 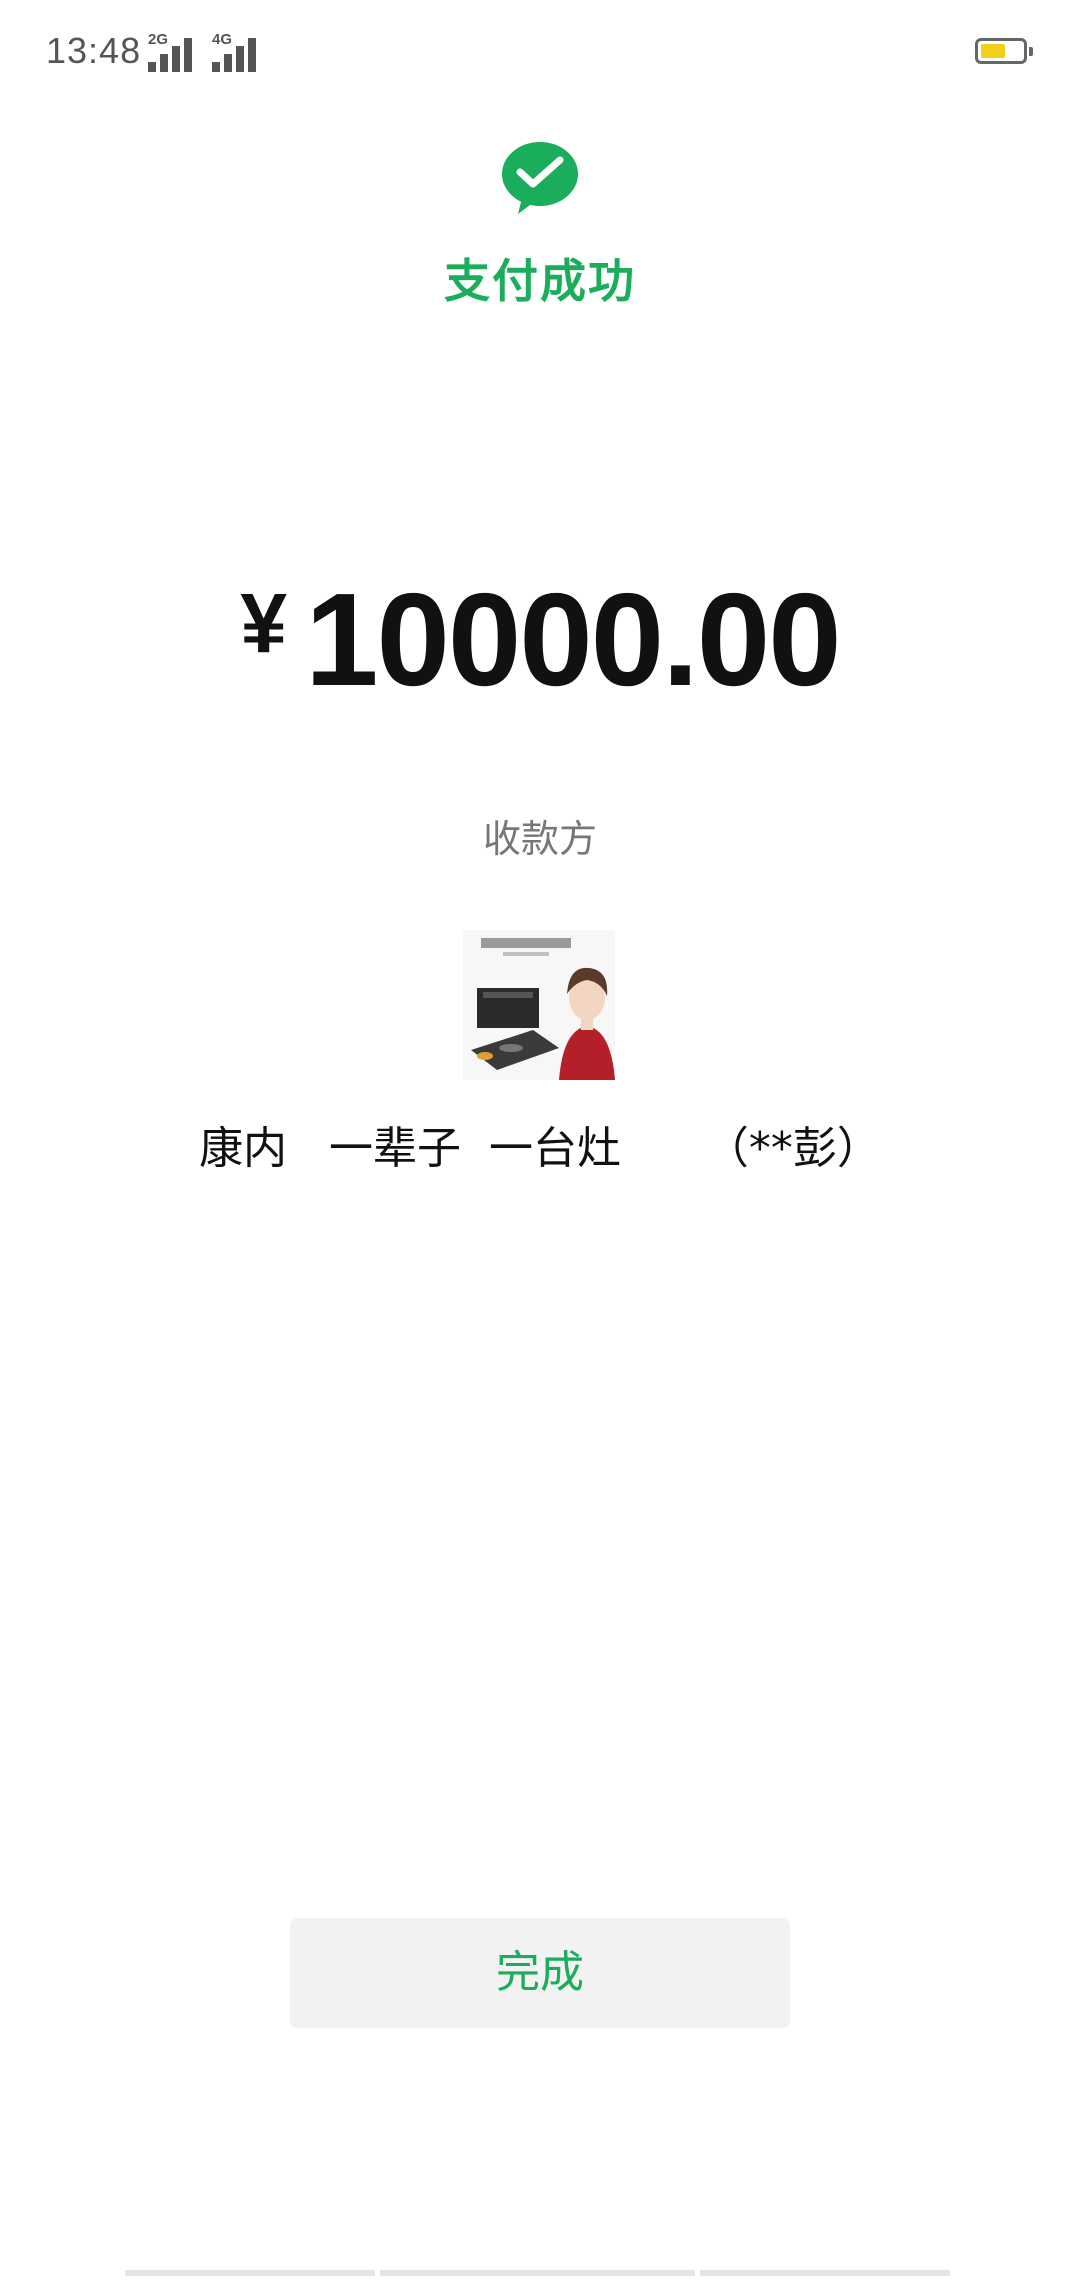 I want to click on done-button: 完成, so click(x=540, y=1973).